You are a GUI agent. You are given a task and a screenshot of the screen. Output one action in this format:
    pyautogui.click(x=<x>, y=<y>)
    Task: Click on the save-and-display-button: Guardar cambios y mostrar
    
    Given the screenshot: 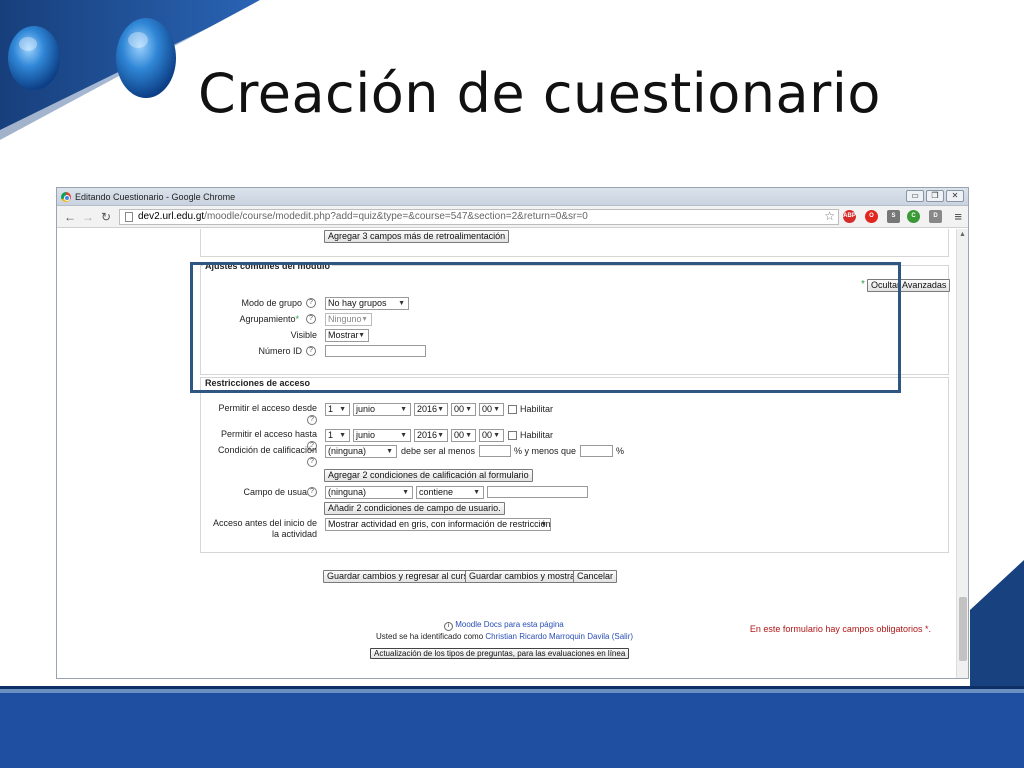 What is the action you would take?
    pyautogui.click(x=524, y=576)
    